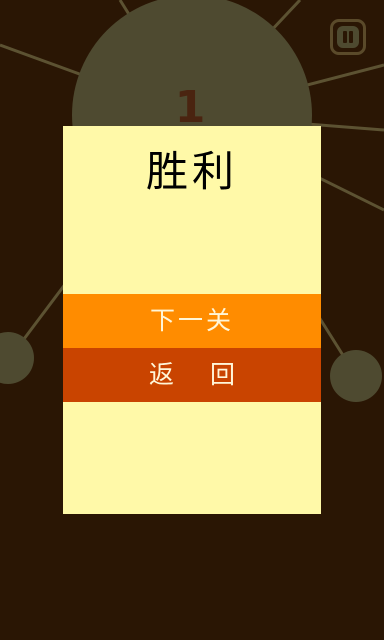  I want to click on dialog-title: 胜利, so click(191, 171).